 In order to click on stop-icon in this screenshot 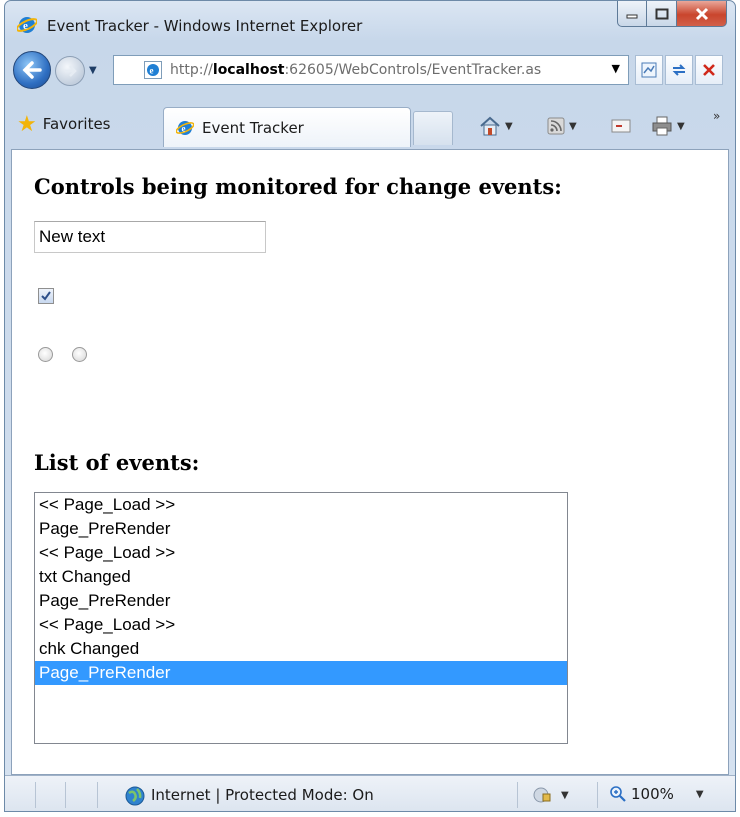, I will do `click(709, 70)`.